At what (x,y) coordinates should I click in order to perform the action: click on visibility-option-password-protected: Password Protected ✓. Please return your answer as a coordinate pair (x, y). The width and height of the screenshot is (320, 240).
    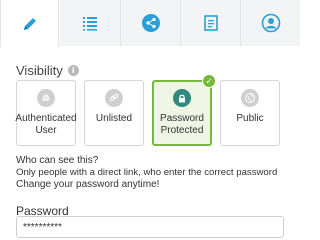
    Looking at the image, I should click on (184, 110).